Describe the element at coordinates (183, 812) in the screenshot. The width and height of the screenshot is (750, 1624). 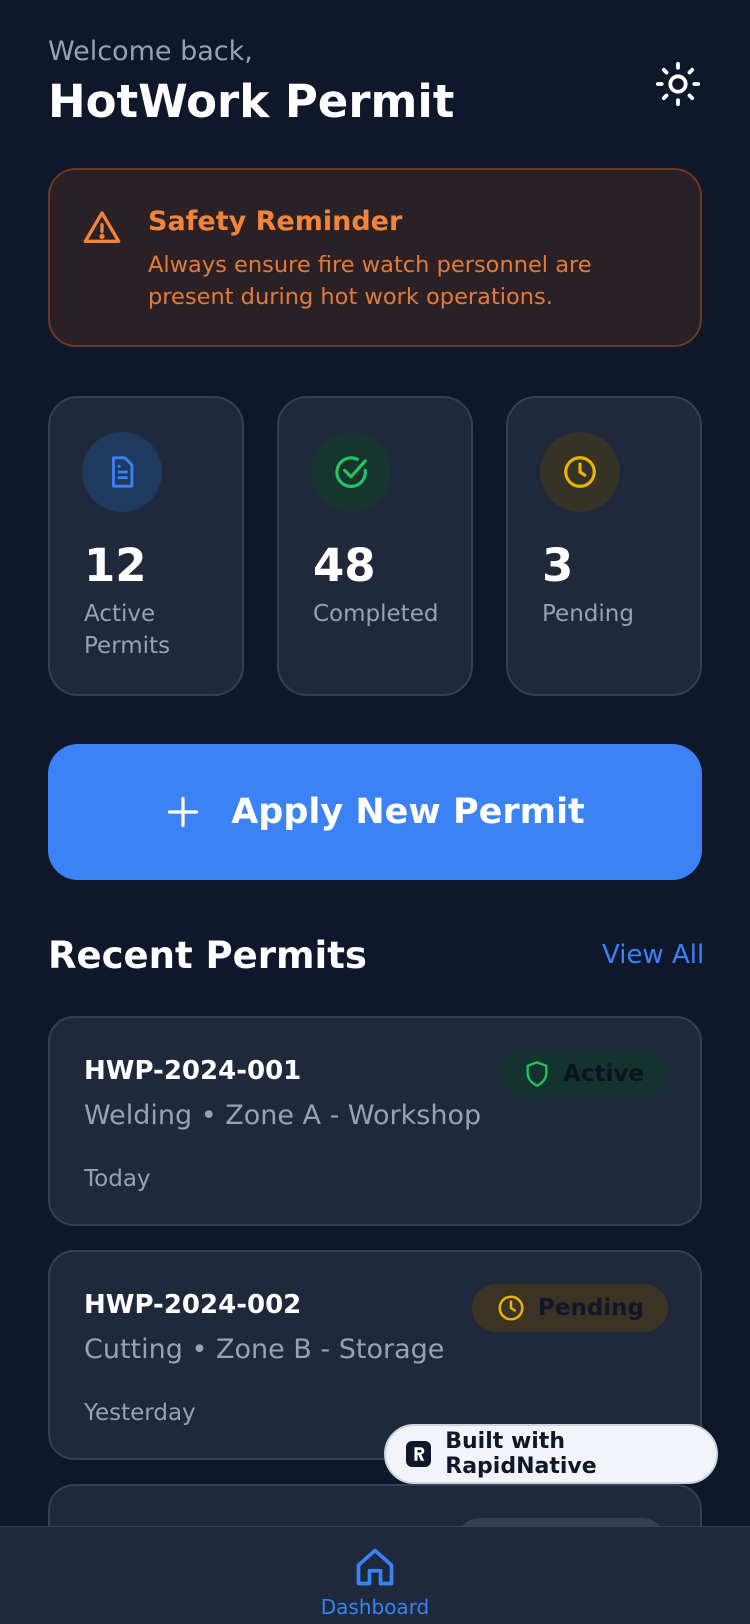
I see `plus-icon` at that location.